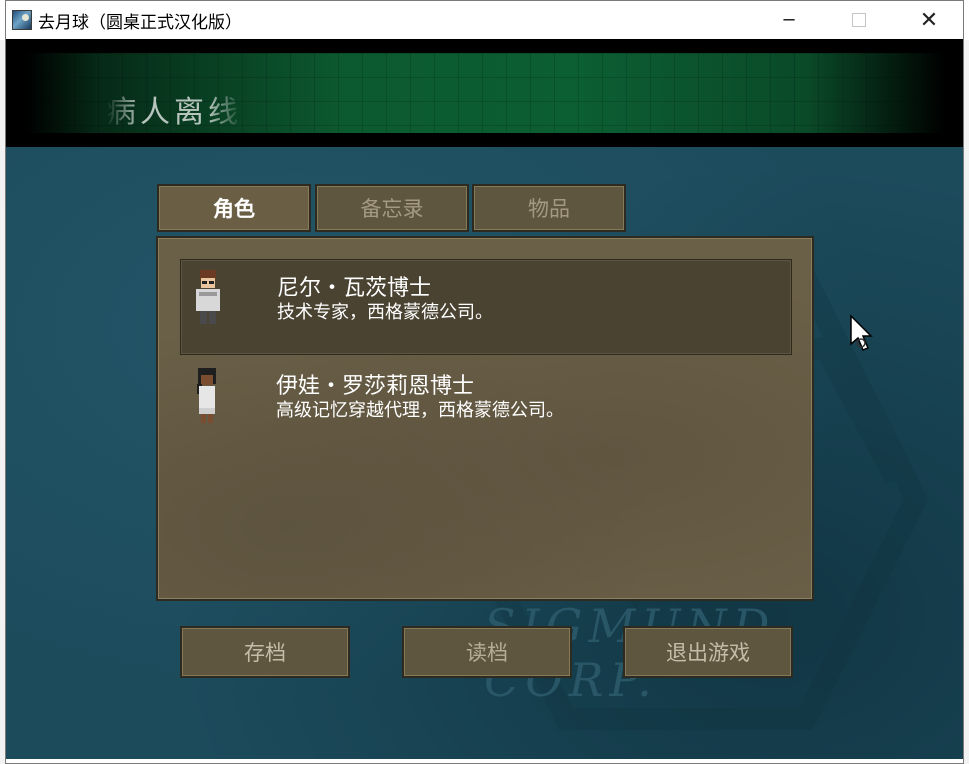  What do you see at coordinates (484, 20) in the screenshot?
I see `title-bar: 去月球（圆桌正式汉化版） ─ ✕` at bounding box center [484, 20].